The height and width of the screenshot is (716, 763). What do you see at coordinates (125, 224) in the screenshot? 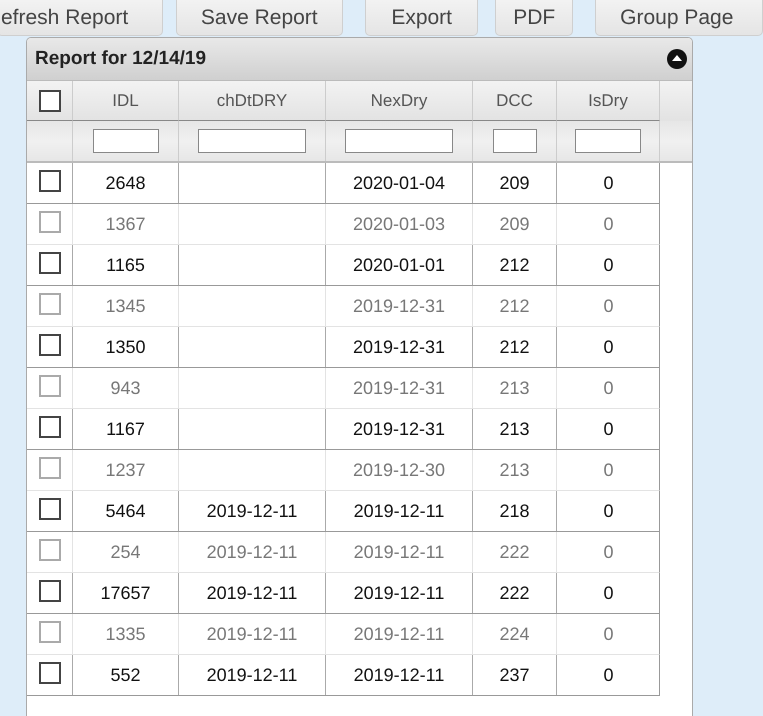
I see `table-cell: 1367` at bounding box center [125, 224].